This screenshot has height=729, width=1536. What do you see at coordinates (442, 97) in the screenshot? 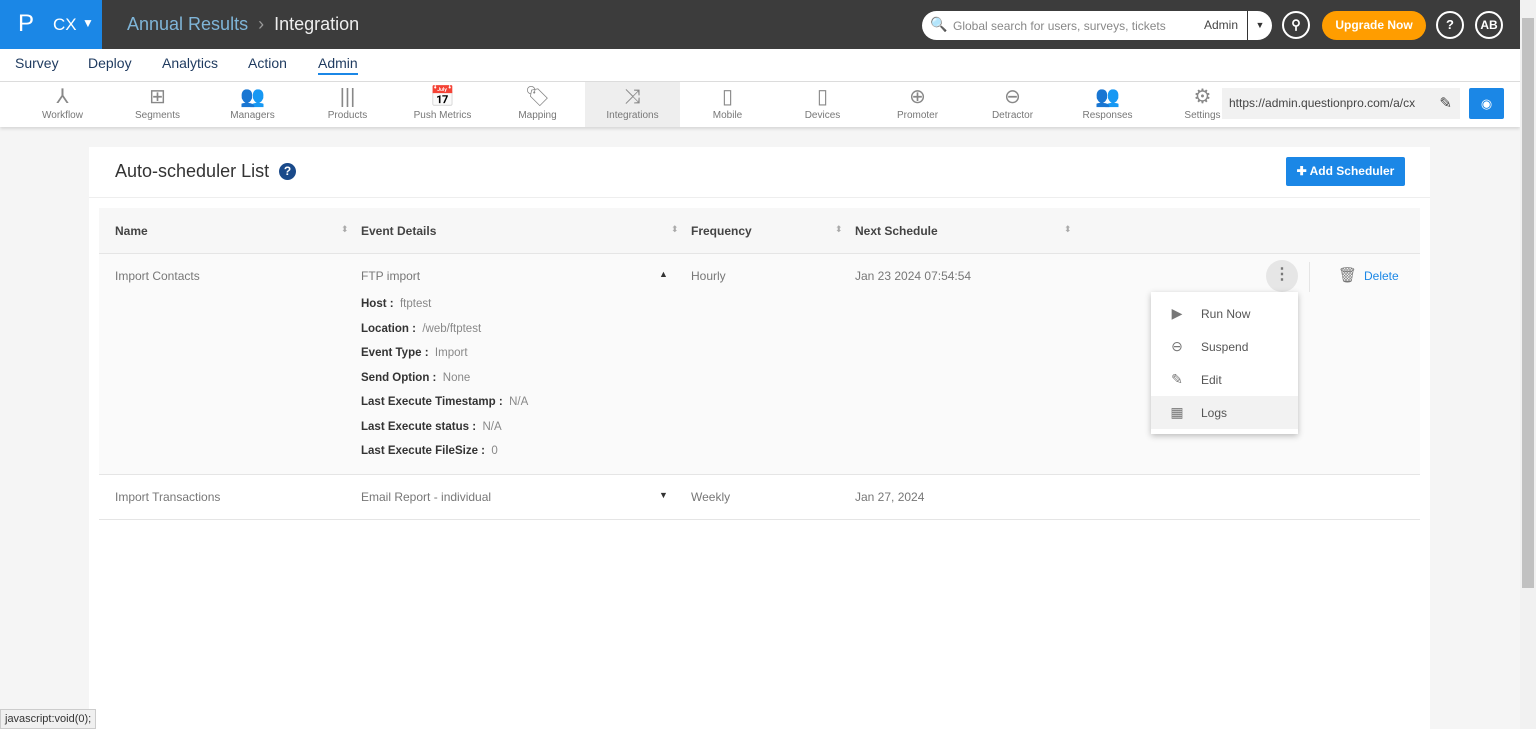
I see `calendar-clock-icon: 📅` at bounding box center [442, 97].